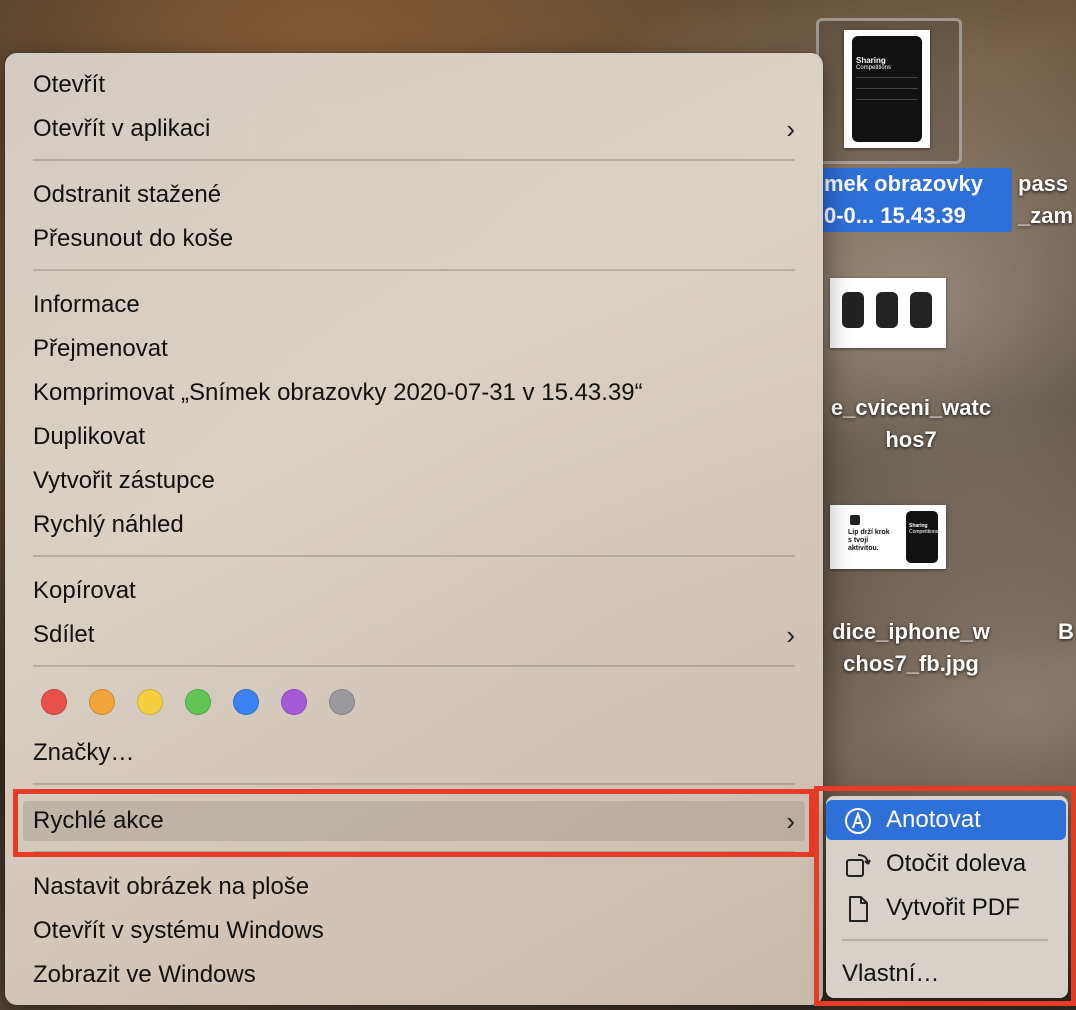 This screenshot has width=1076, height=1010. I want to click on file-thumbnail, so click(888, 313).